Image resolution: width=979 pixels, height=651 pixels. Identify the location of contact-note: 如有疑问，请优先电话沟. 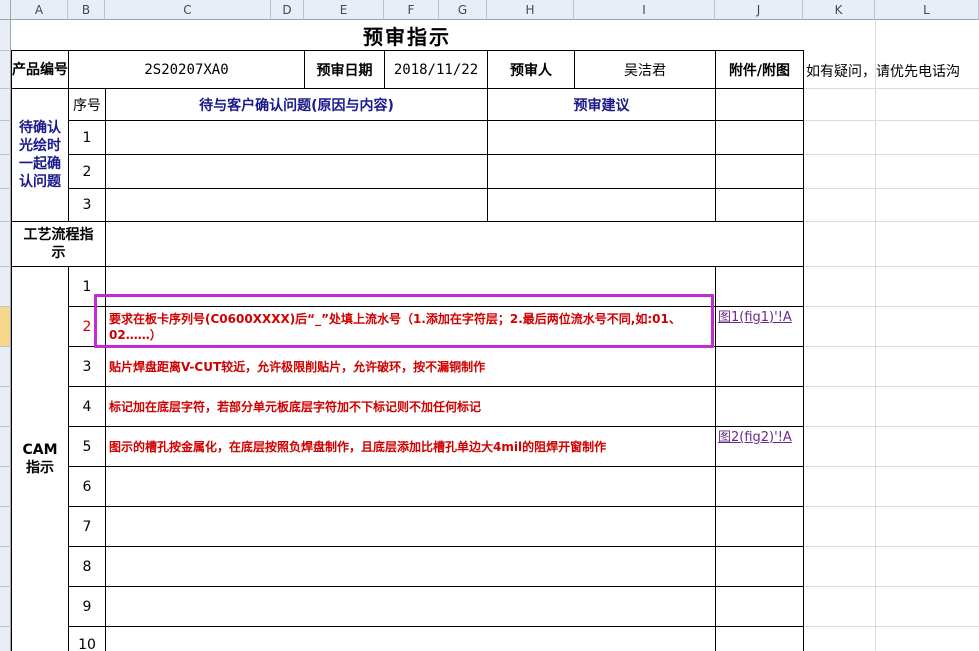
(883, 71).